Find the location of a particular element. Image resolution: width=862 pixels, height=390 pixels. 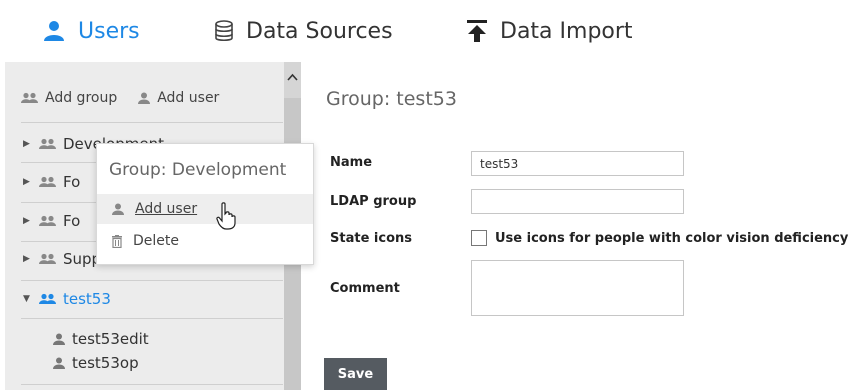

tree-user-label: test53op is located at coordinates (105, 363).